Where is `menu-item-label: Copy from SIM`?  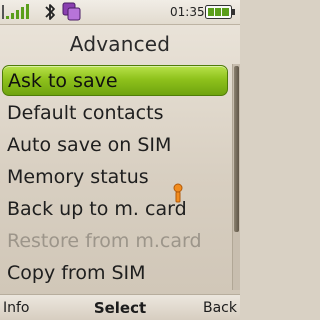 menu-item-label: Copy from SIM is located at coordinates (76, 272).